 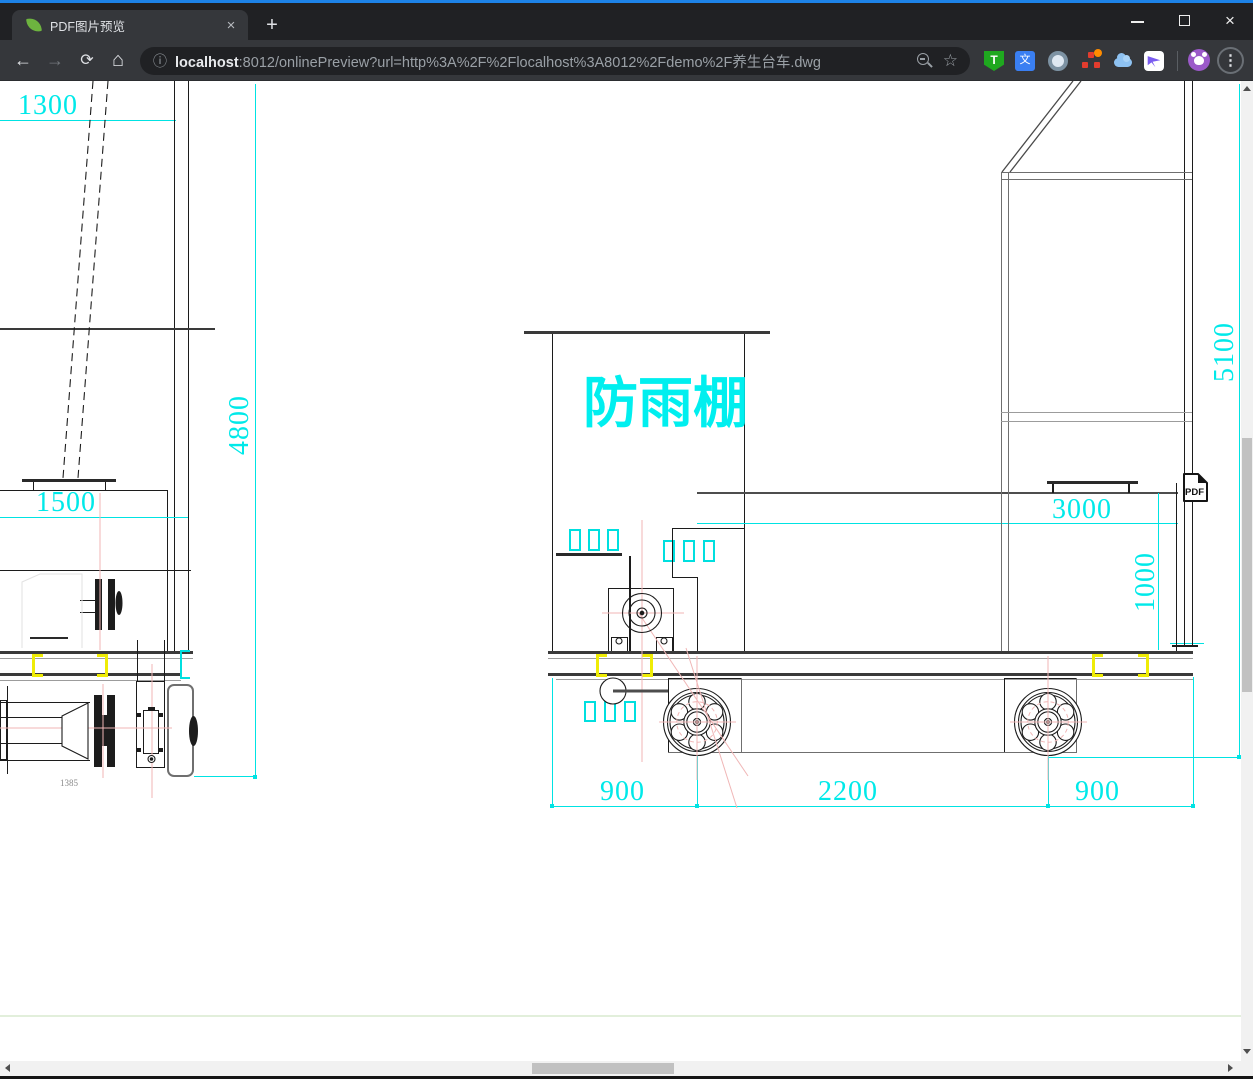 I want to click on cloud-icon, so click(x=1123, y=61).